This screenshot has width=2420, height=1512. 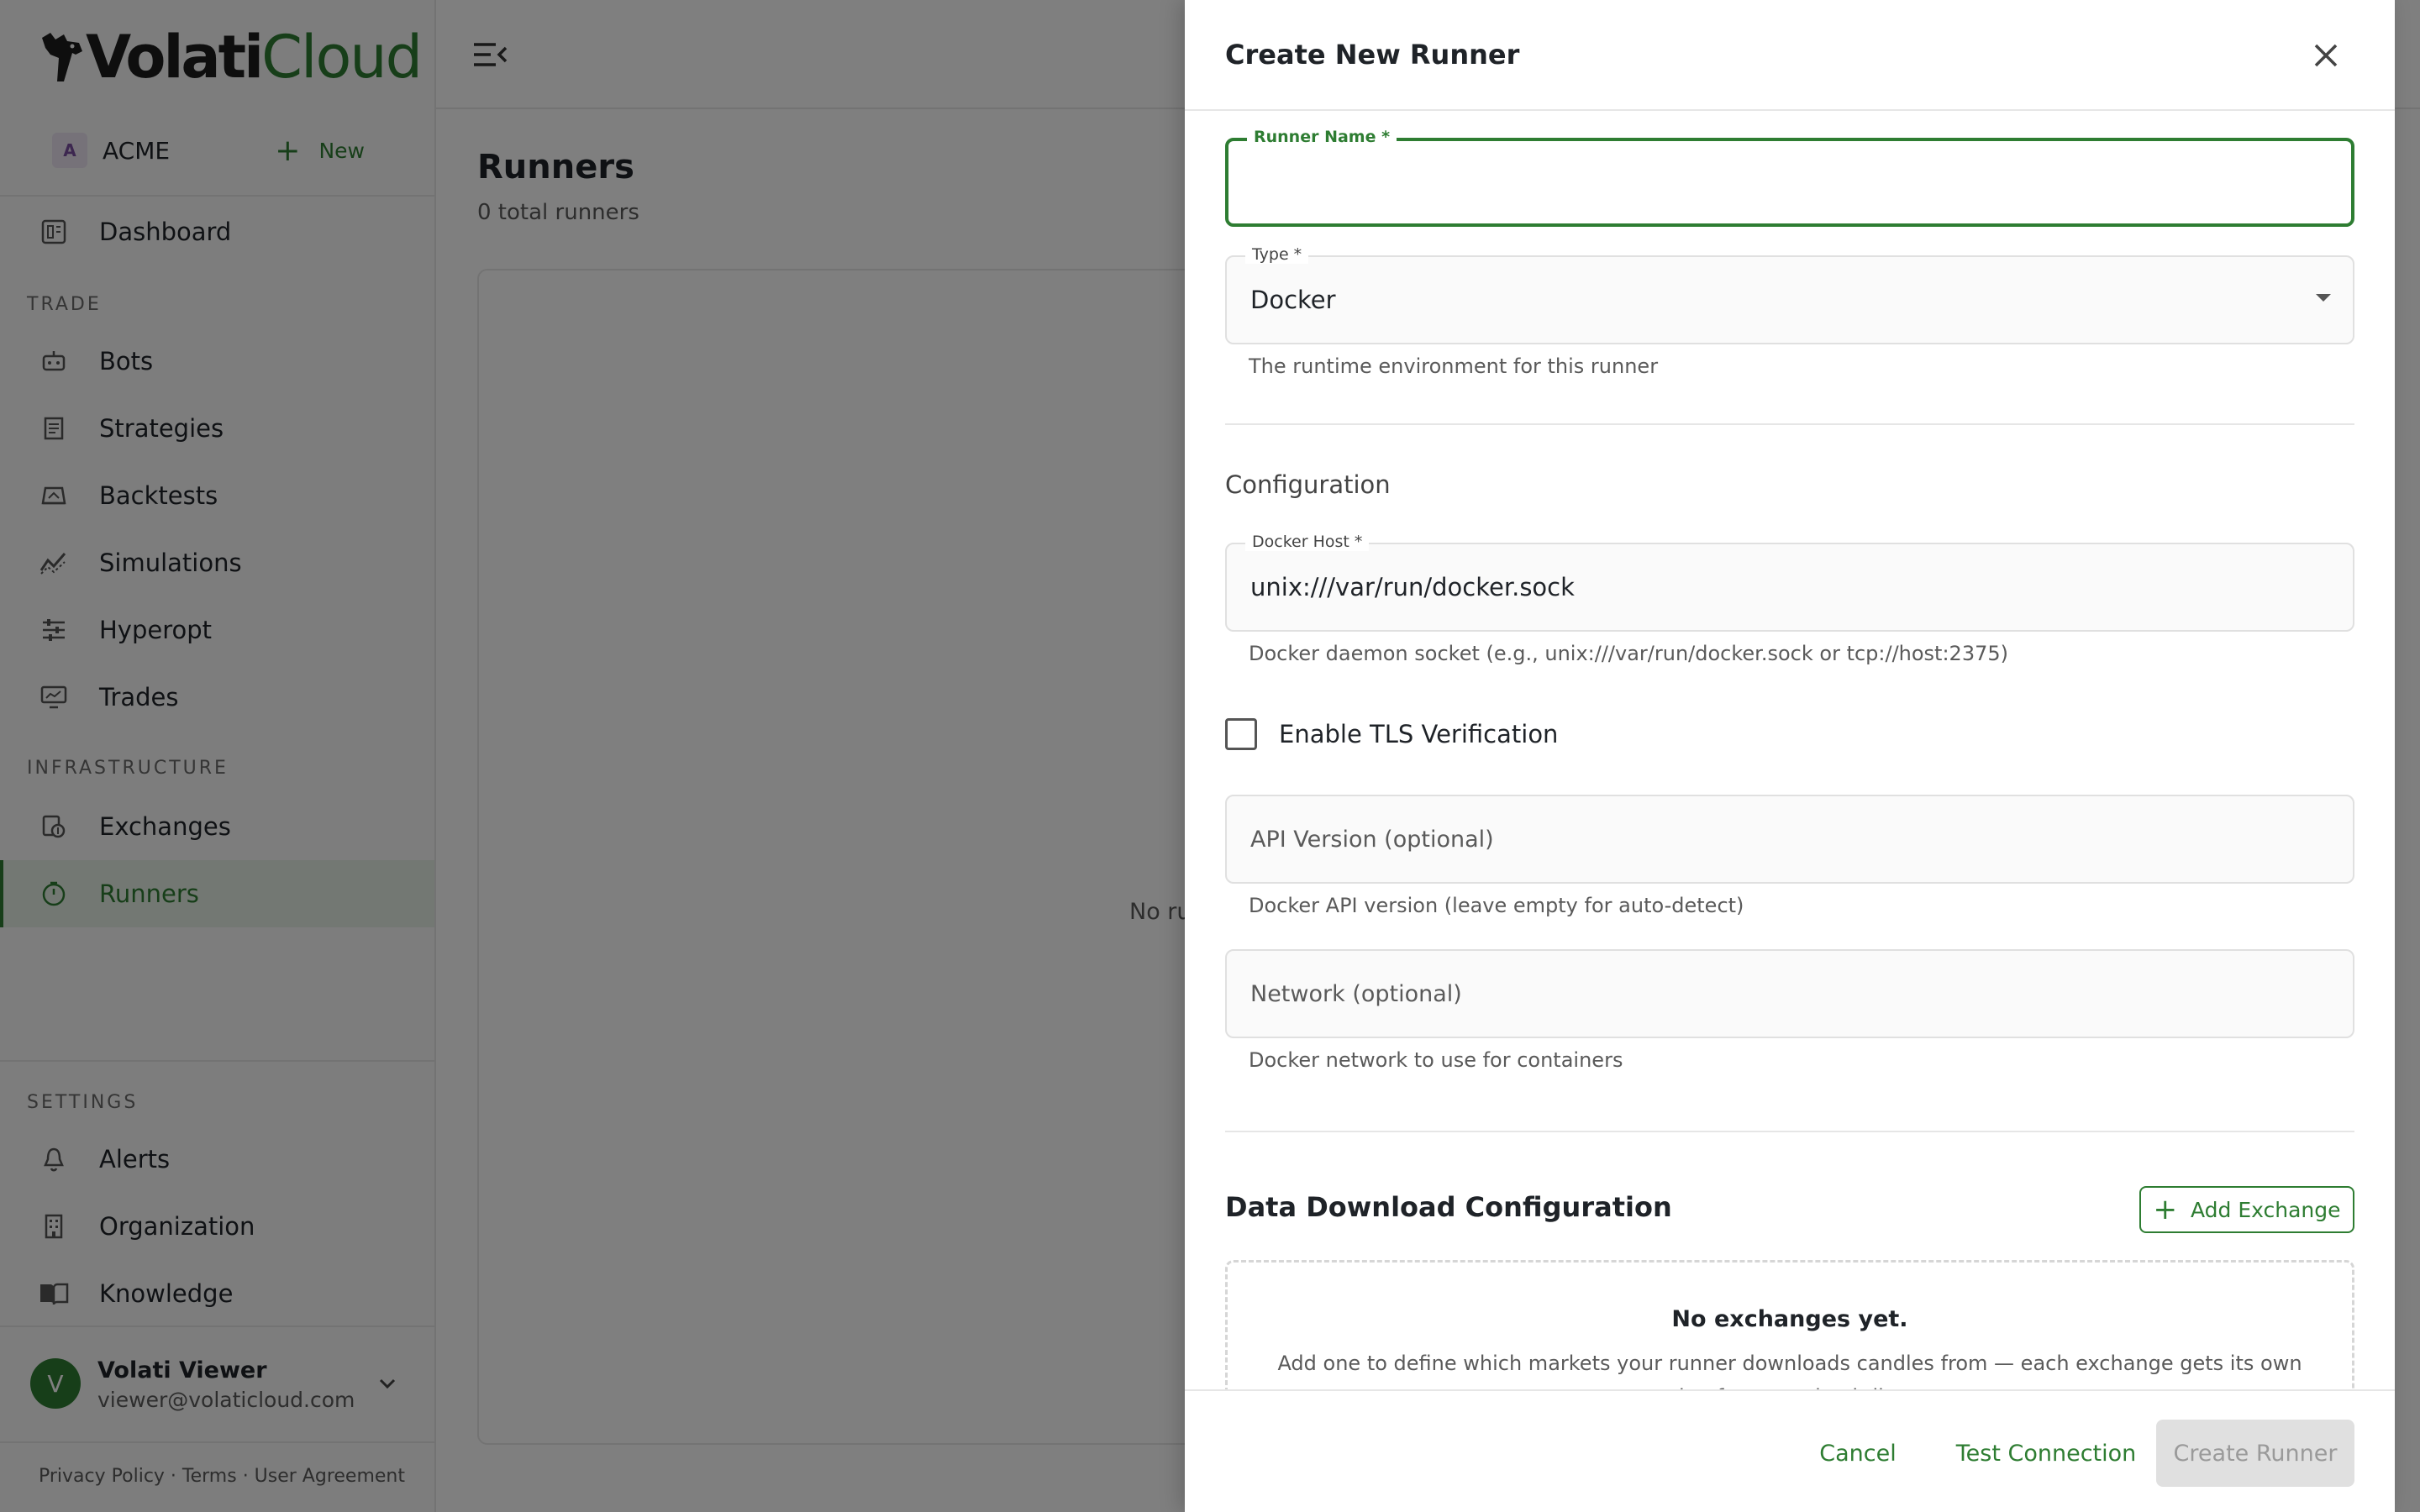 I want to click on api-version-placeholder: API Version (optional), so click(x=1372, y=839).